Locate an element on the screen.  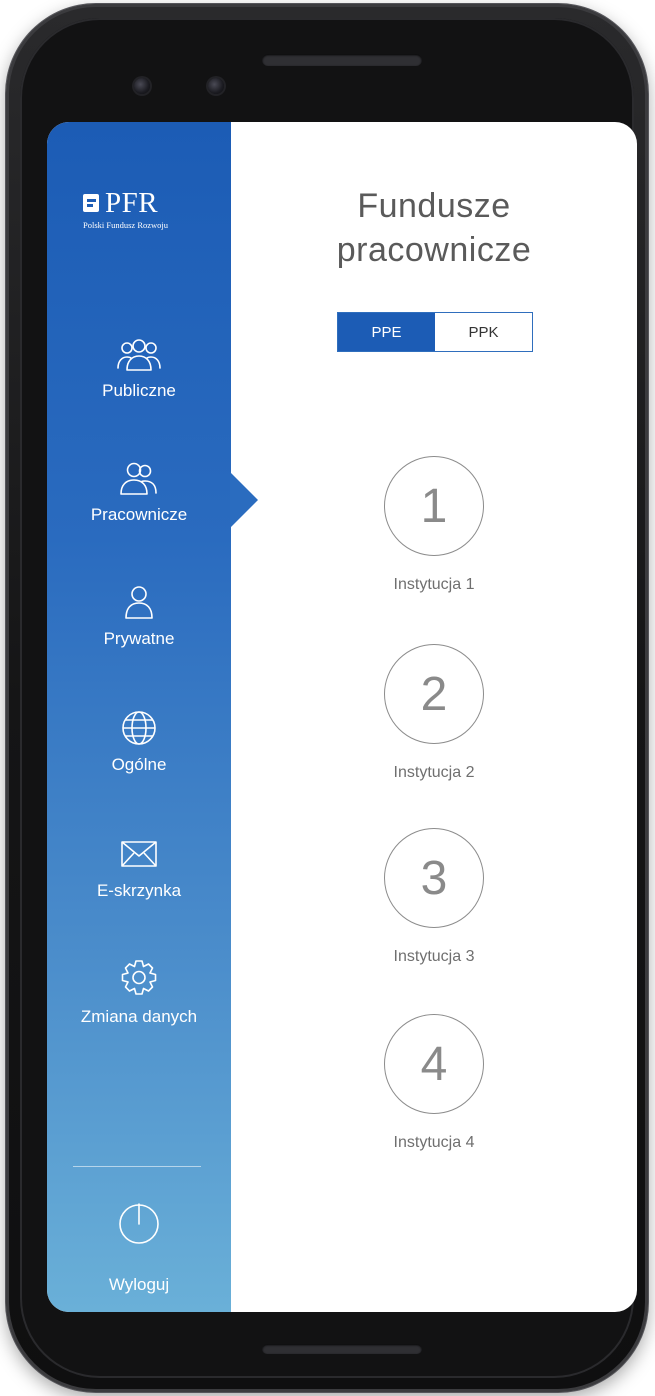
front-sensor is located at coordinates (216, 86).